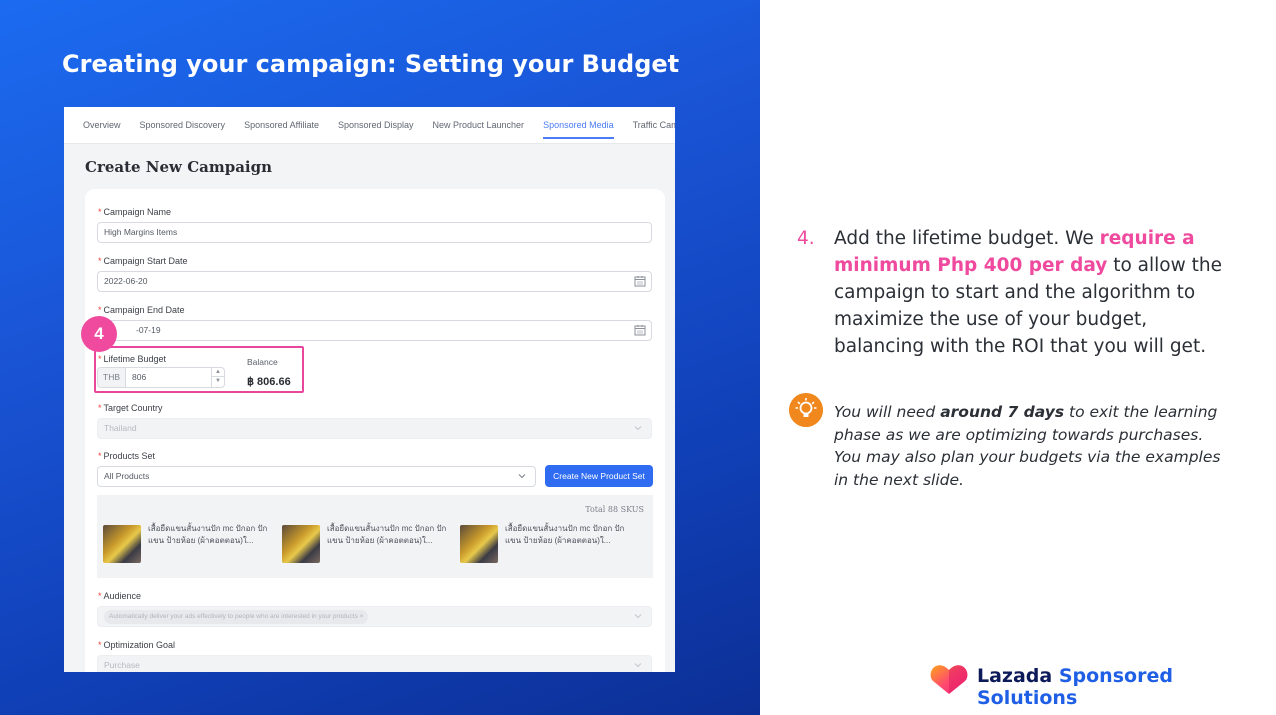 Image resolution: width=1276 pixels, height=715 pixels. What do you see at coordinates (1075, 687) in the screenshot?
I see `brand-name: Lazada Sponsored Solutions` at bounding box center [1075, 687].